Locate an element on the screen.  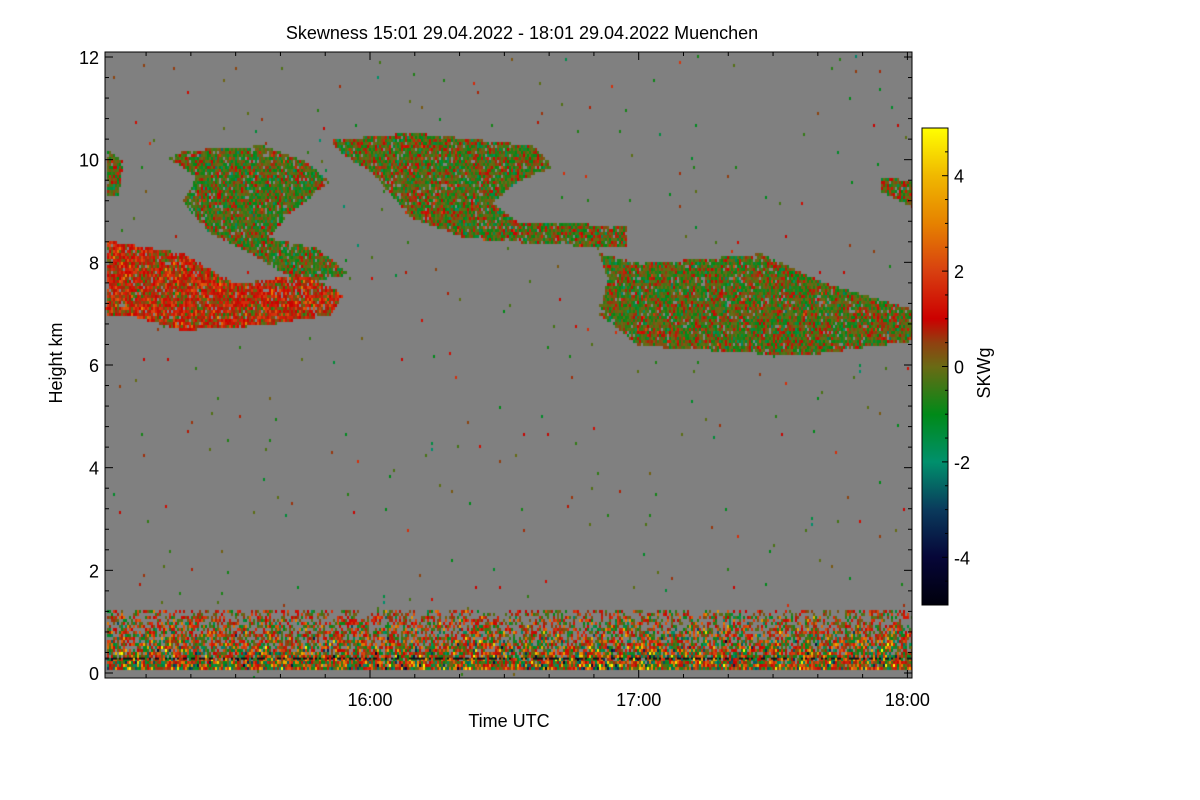
y-tick-label: 4 is located at coordinates (94, 469).